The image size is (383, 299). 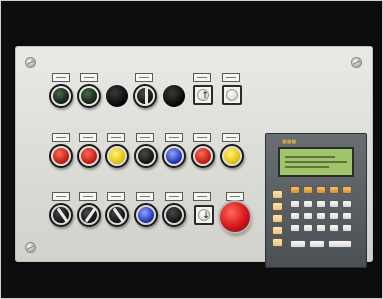 I want to click on operator-terminal: ■■■, so click(x=316, y=200).